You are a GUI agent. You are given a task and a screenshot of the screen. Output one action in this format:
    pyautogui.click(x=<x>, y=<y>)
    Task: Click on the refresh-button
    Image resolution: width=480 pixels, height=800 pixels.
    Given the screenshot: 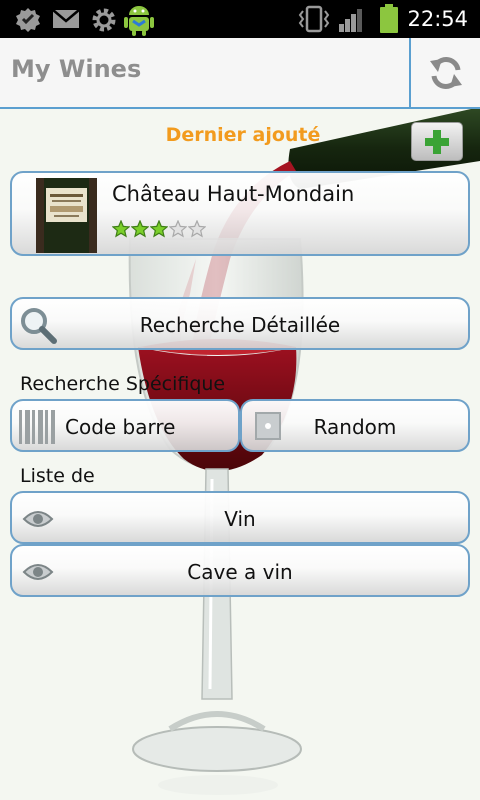 What is the action you would take?
    pyautogui.click(x=445, y=72)
    